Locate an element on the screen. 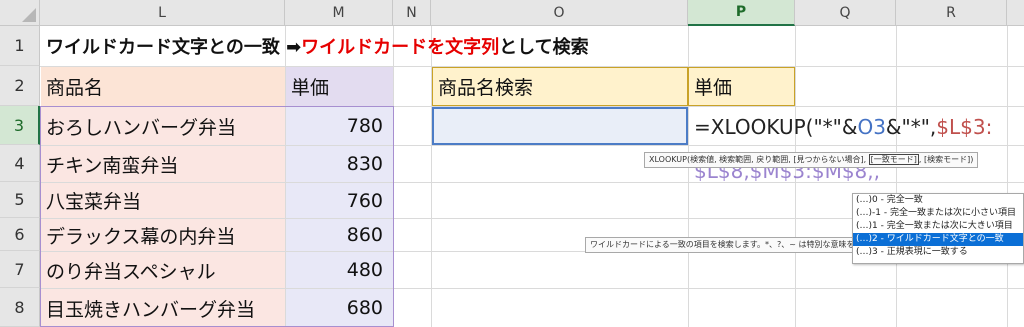  formula-mid: &"*", is located at coordinates (911, 127).